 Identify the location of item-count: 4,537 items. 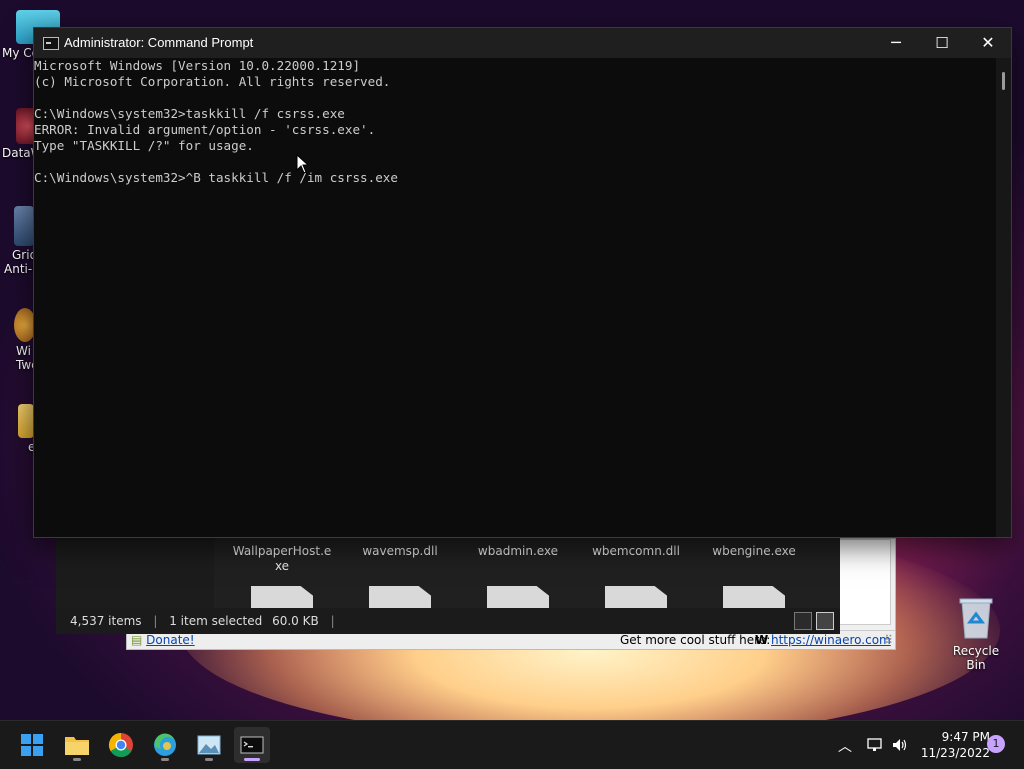
(106, 621).